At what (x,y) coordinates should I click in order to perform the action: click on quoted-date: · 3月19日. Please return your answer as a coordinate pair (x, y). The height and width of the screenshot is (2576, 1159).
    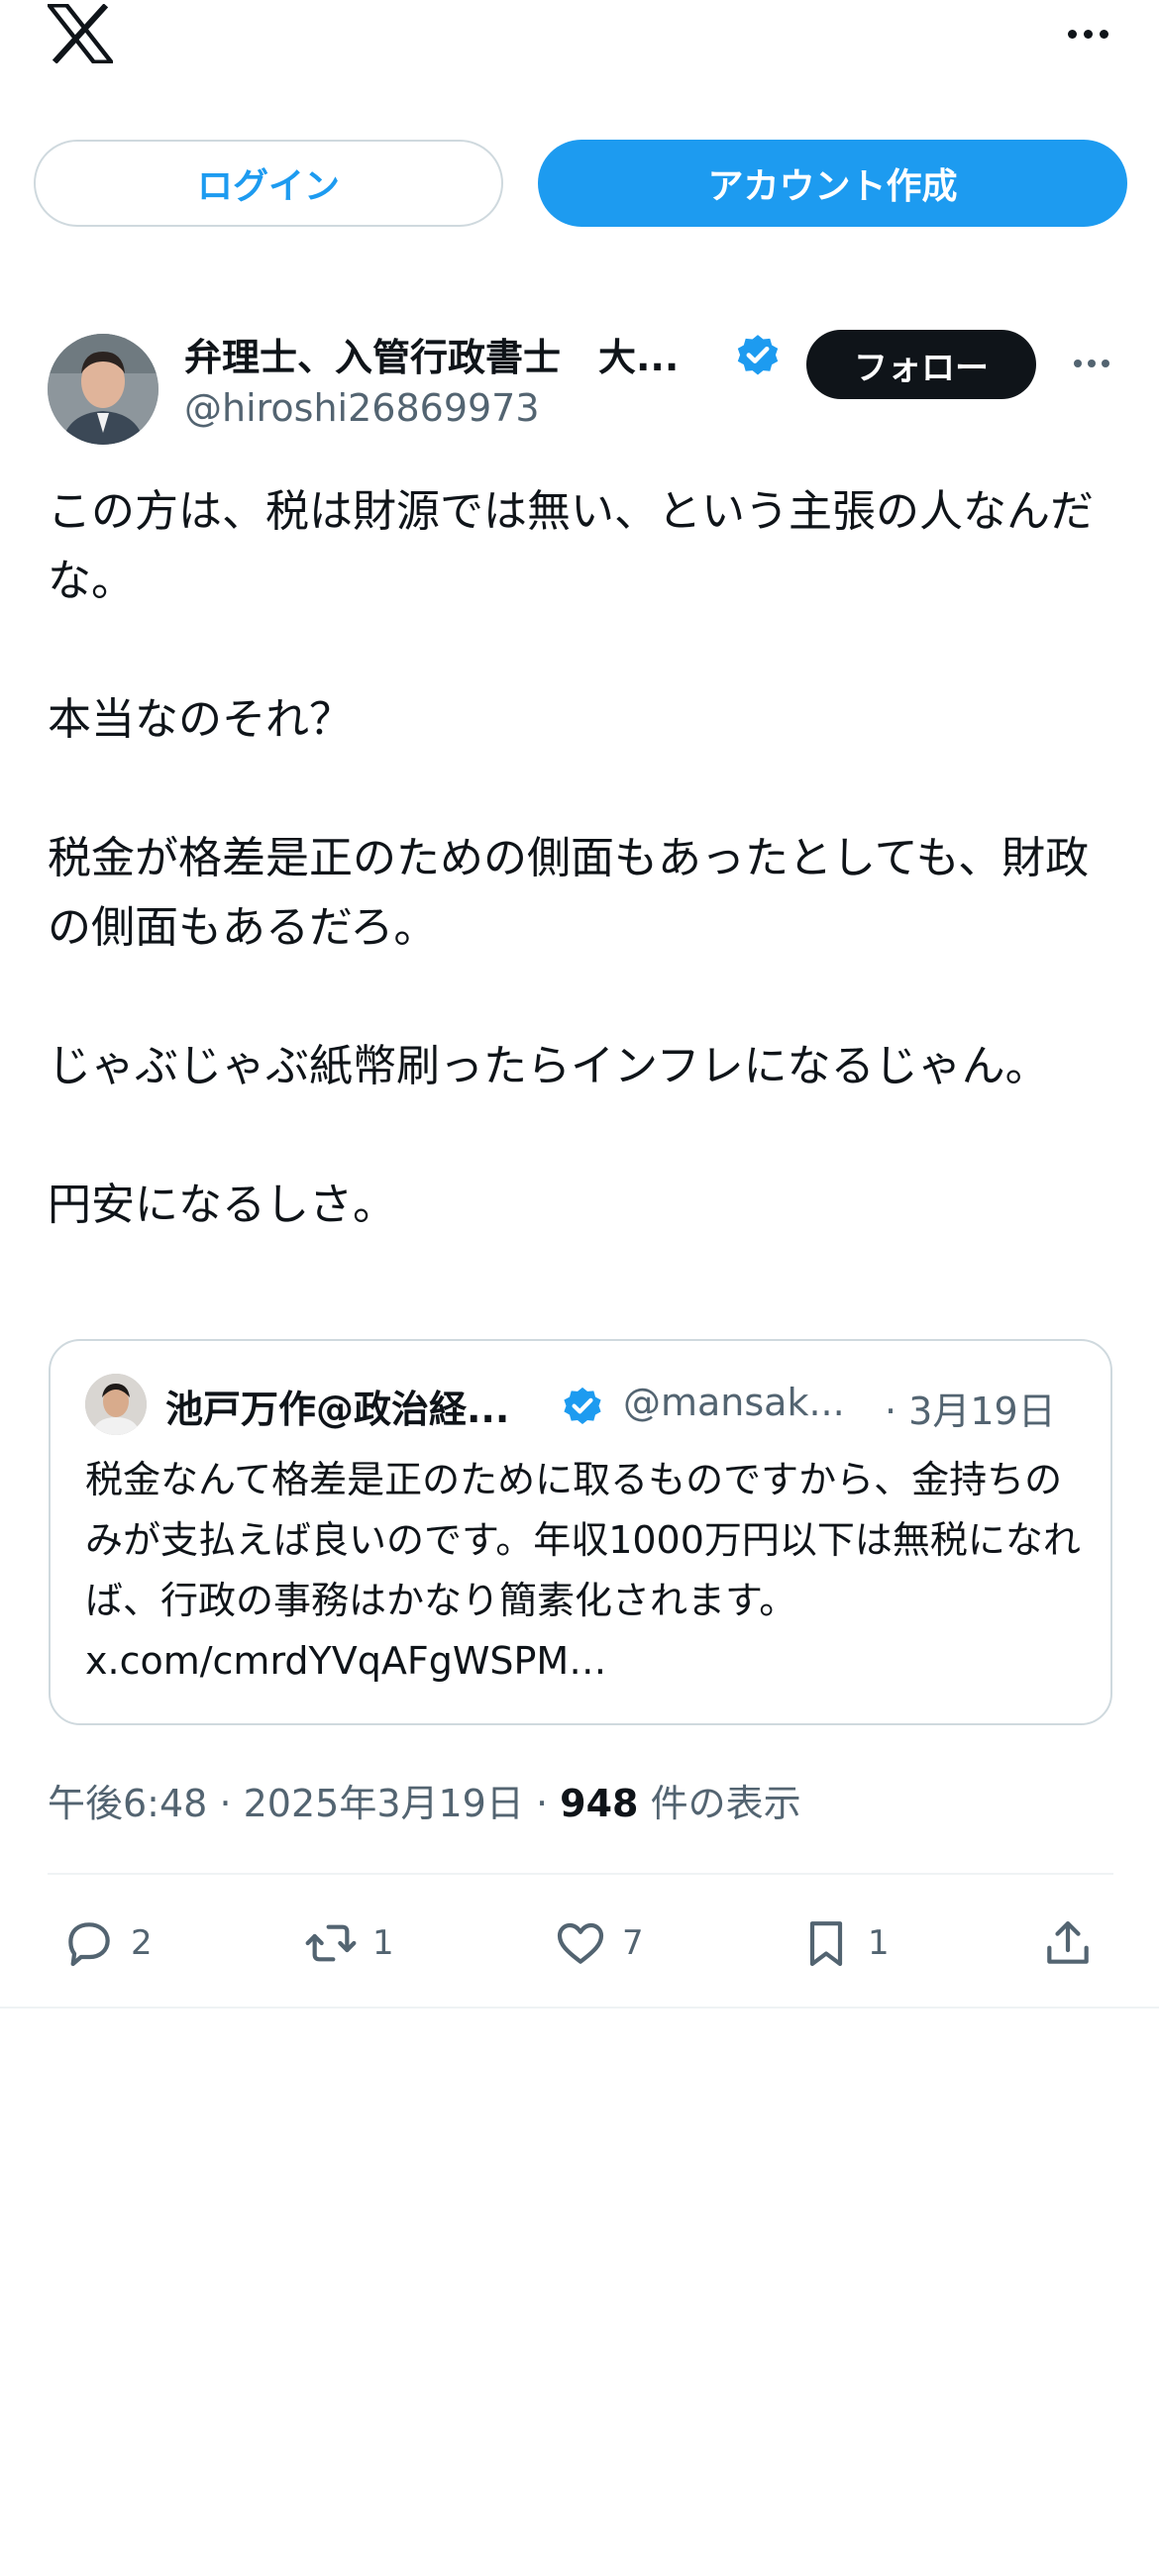
    Looking at the image, I should click on (970, 1411).